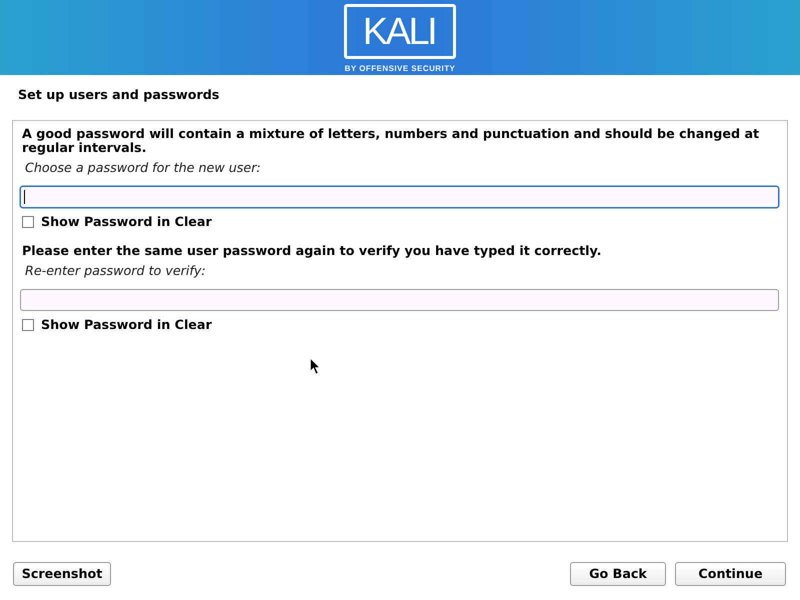 This screenshot has height=600, width=800. I want to click on instruction-text: A good password will contain a mixture of letters, numbers and punctuation and should be changed at regular intervals., so click(390, 141).